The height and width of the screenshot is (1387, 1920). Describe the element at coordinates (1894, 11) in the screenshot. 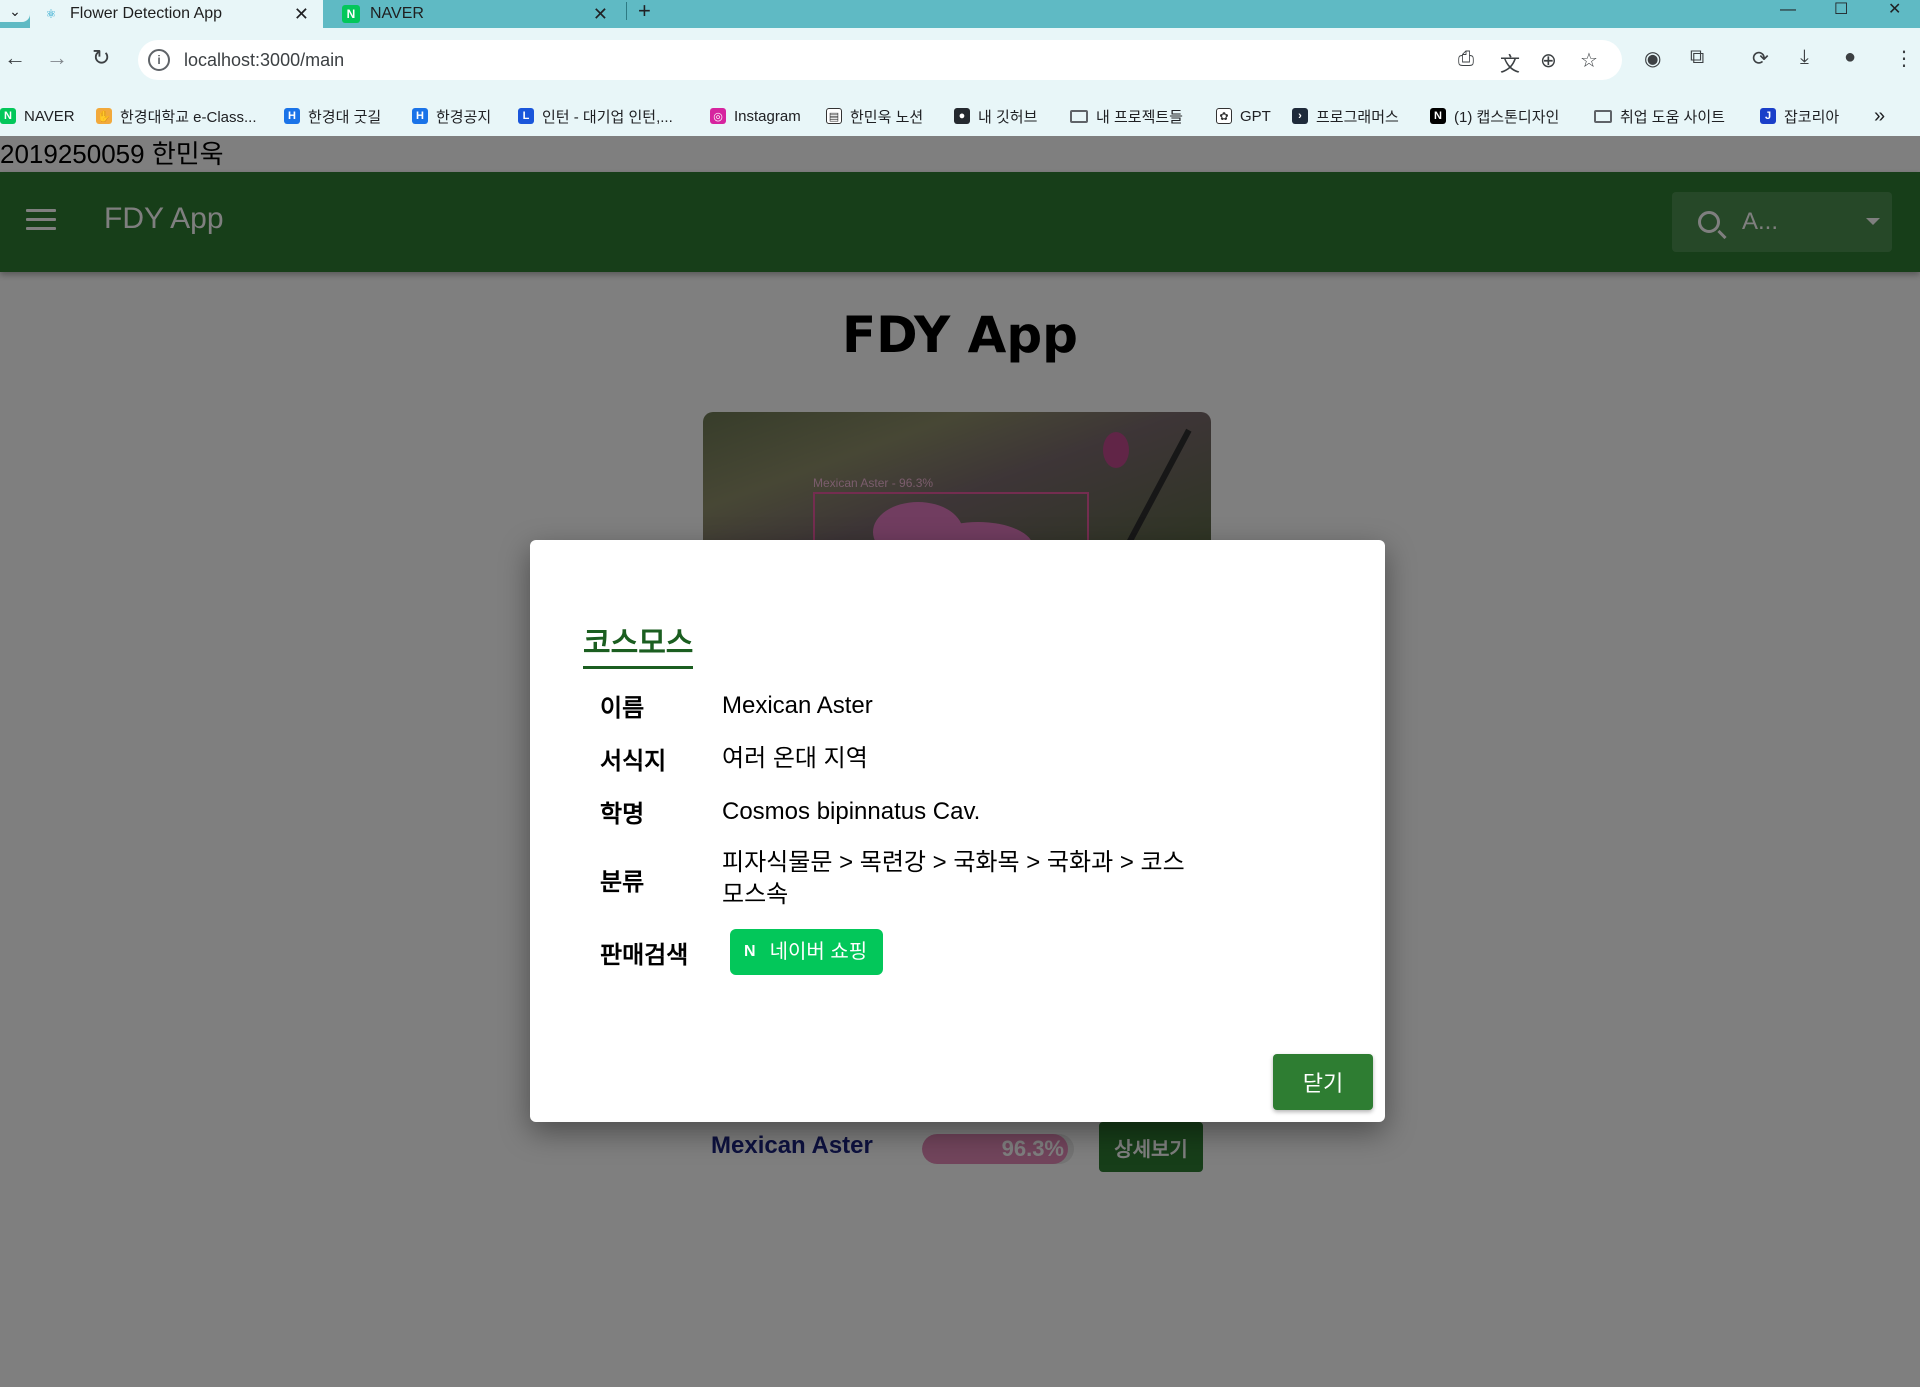

I see `window-close-button: ✕` at that location.